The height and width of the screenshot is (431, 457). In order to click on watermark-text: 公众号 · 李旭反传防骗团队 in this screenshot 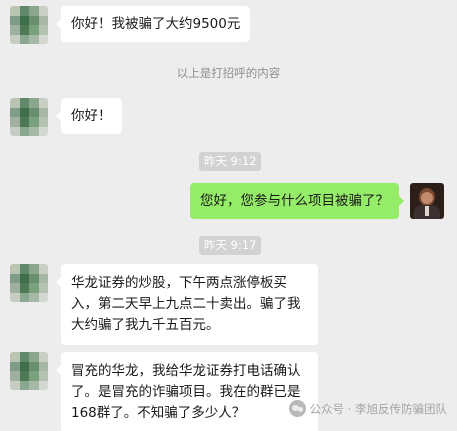, I will do `click(378, 408)`.